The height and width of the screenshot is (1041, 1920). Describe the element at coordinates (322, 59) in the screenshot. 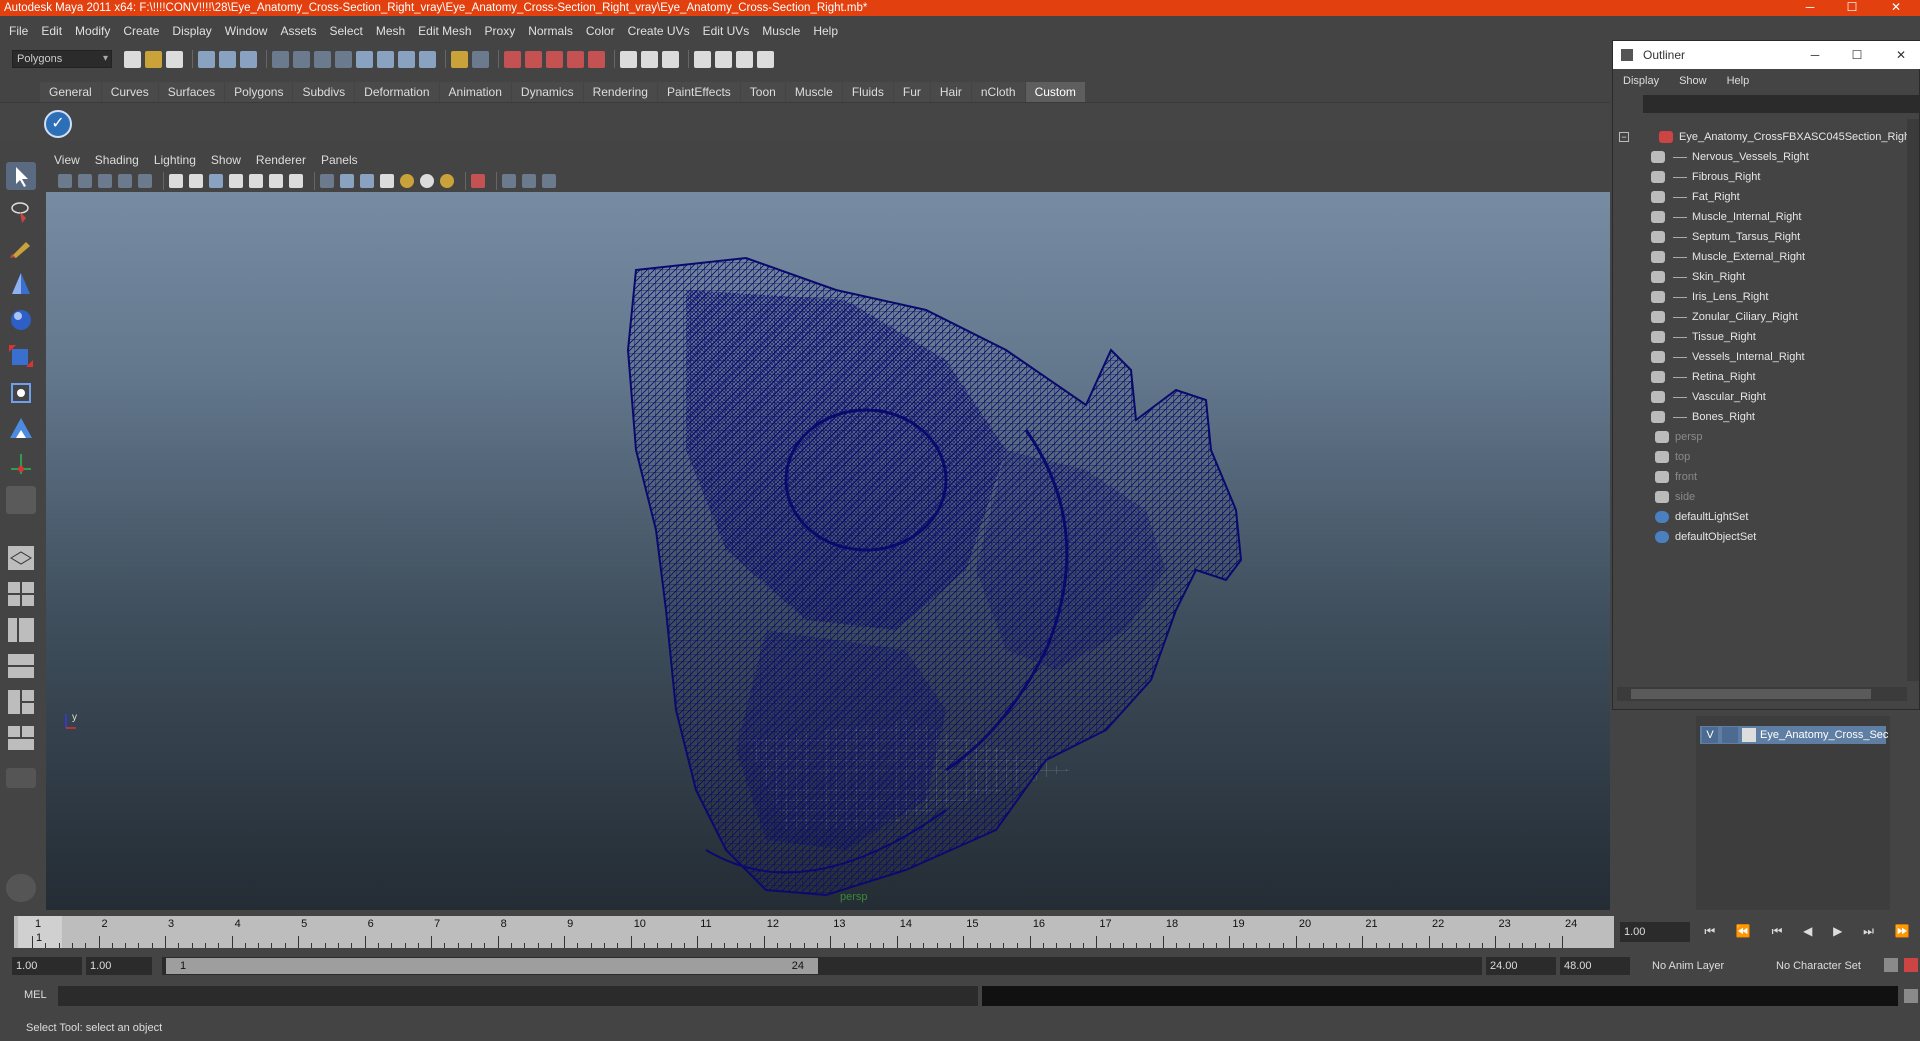

I see `snap-point-icon` at that location.